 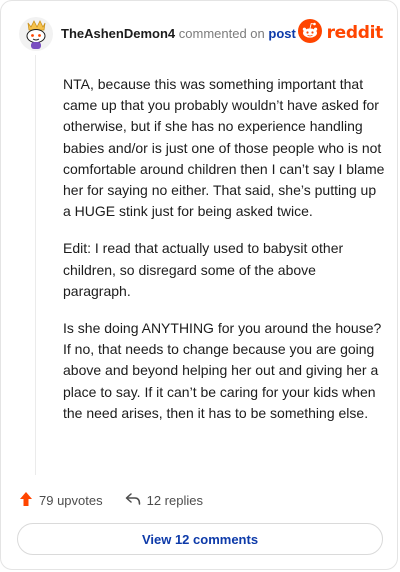 I want to click on view-comments-button: View 12 comments, so click(x=200, y=539).